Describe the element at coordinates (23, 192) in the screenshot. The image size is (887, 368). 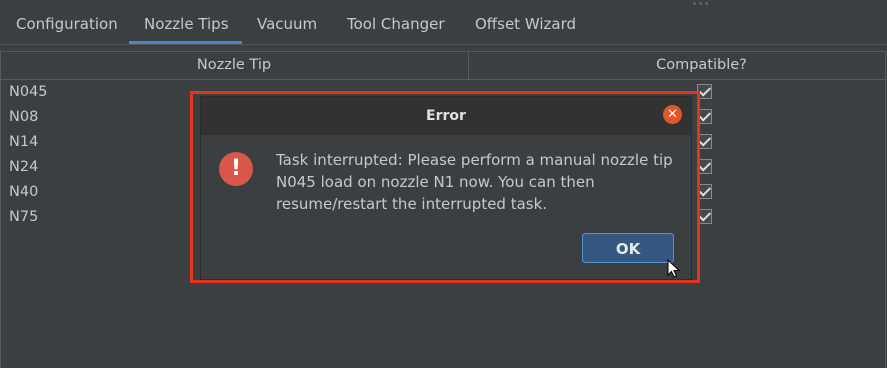
I see `table-row-tip: N40` at that location.